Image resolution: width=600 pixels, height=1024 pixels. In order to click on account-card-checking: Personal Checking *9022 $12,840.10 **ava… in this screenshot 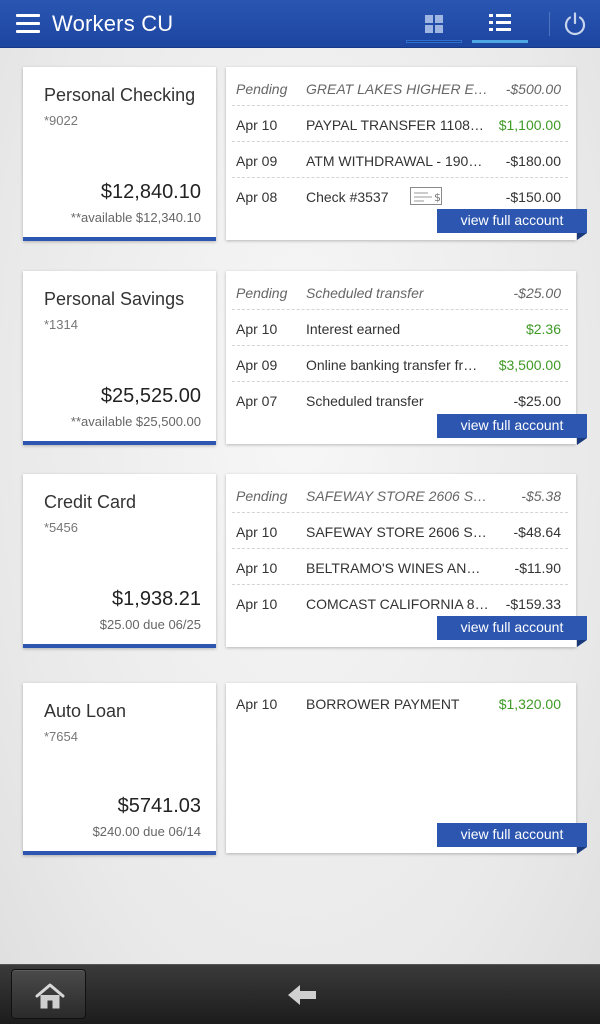, I will do `click(119, 154)`.